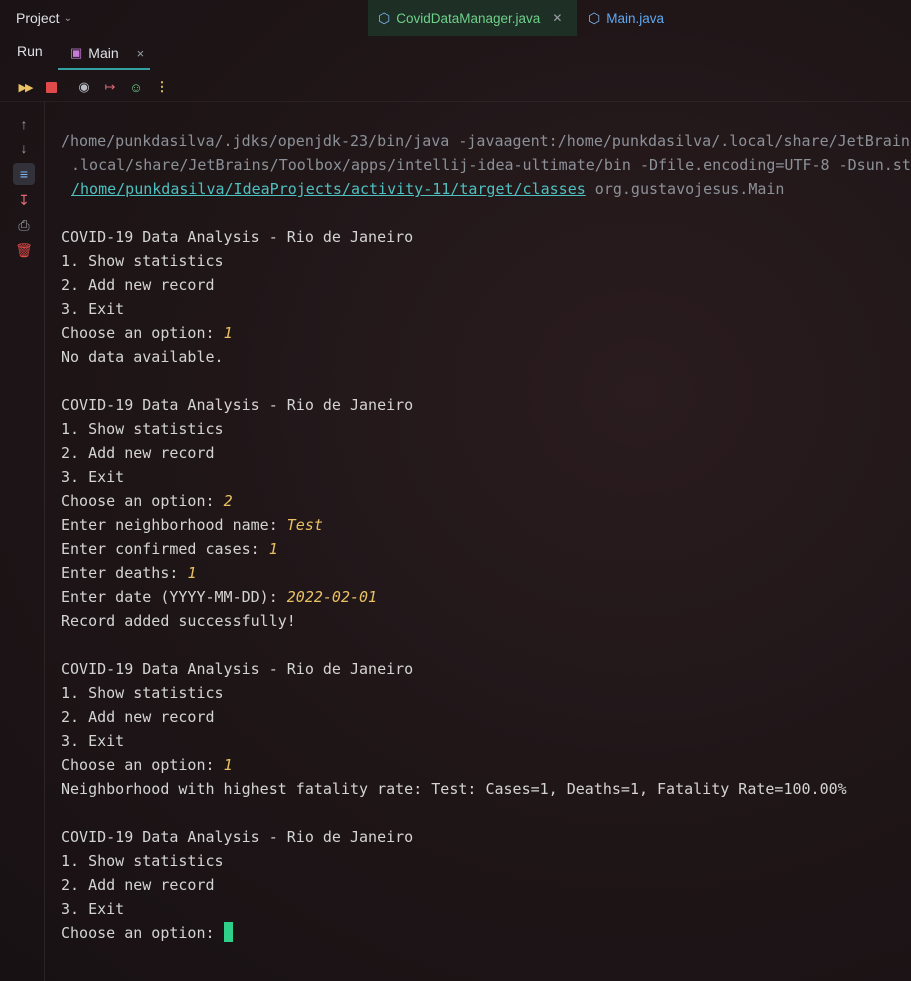 Image resolution: width=911 pixels, height=981 pixels. What do you see at coordinates (110, 87) in the screenshot?
I see `exit-icon: ↦` at bounding box center [110, 87].